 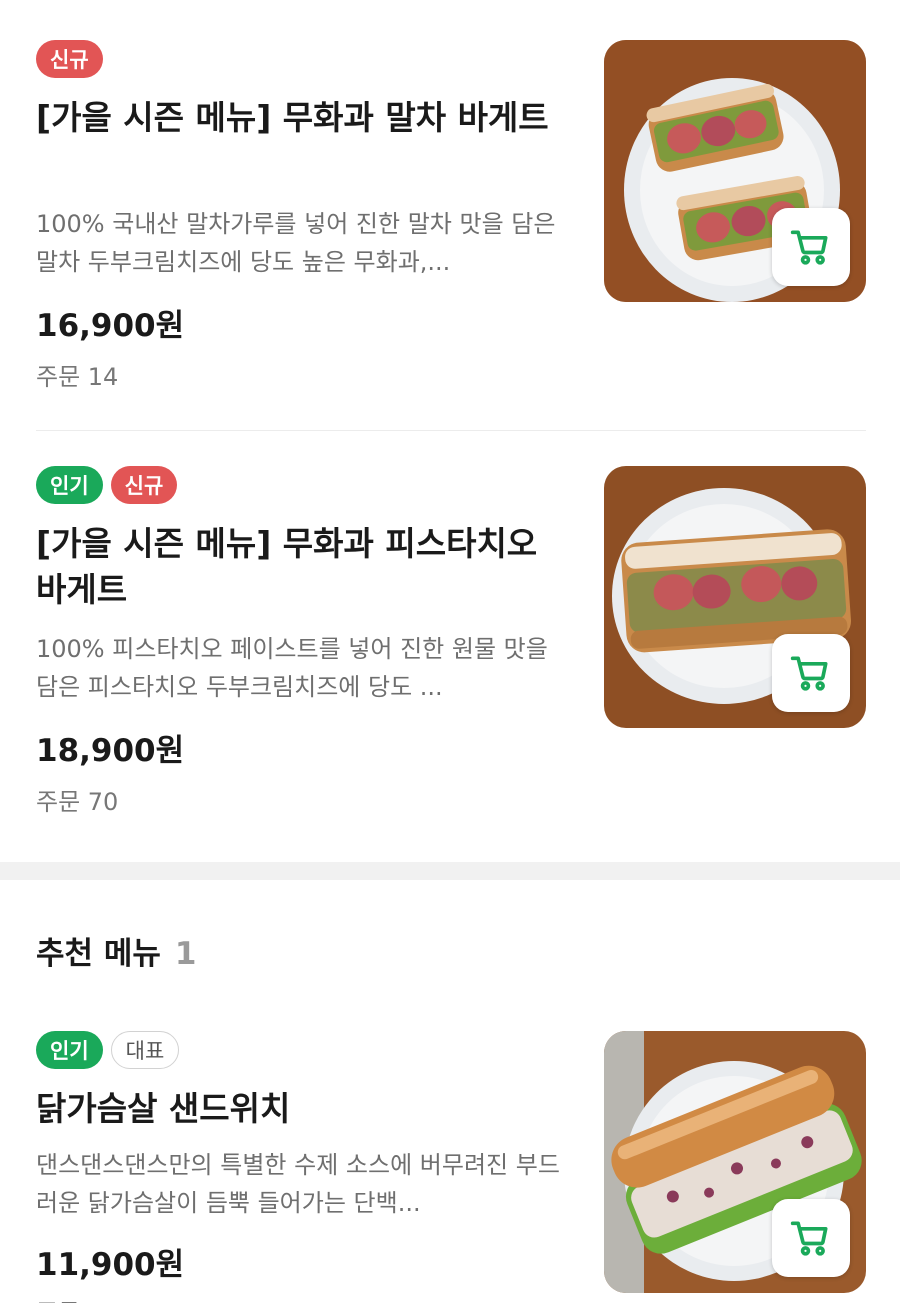 I want to click on menu-item-price: 11,900원, so click(x=110, y=1265).